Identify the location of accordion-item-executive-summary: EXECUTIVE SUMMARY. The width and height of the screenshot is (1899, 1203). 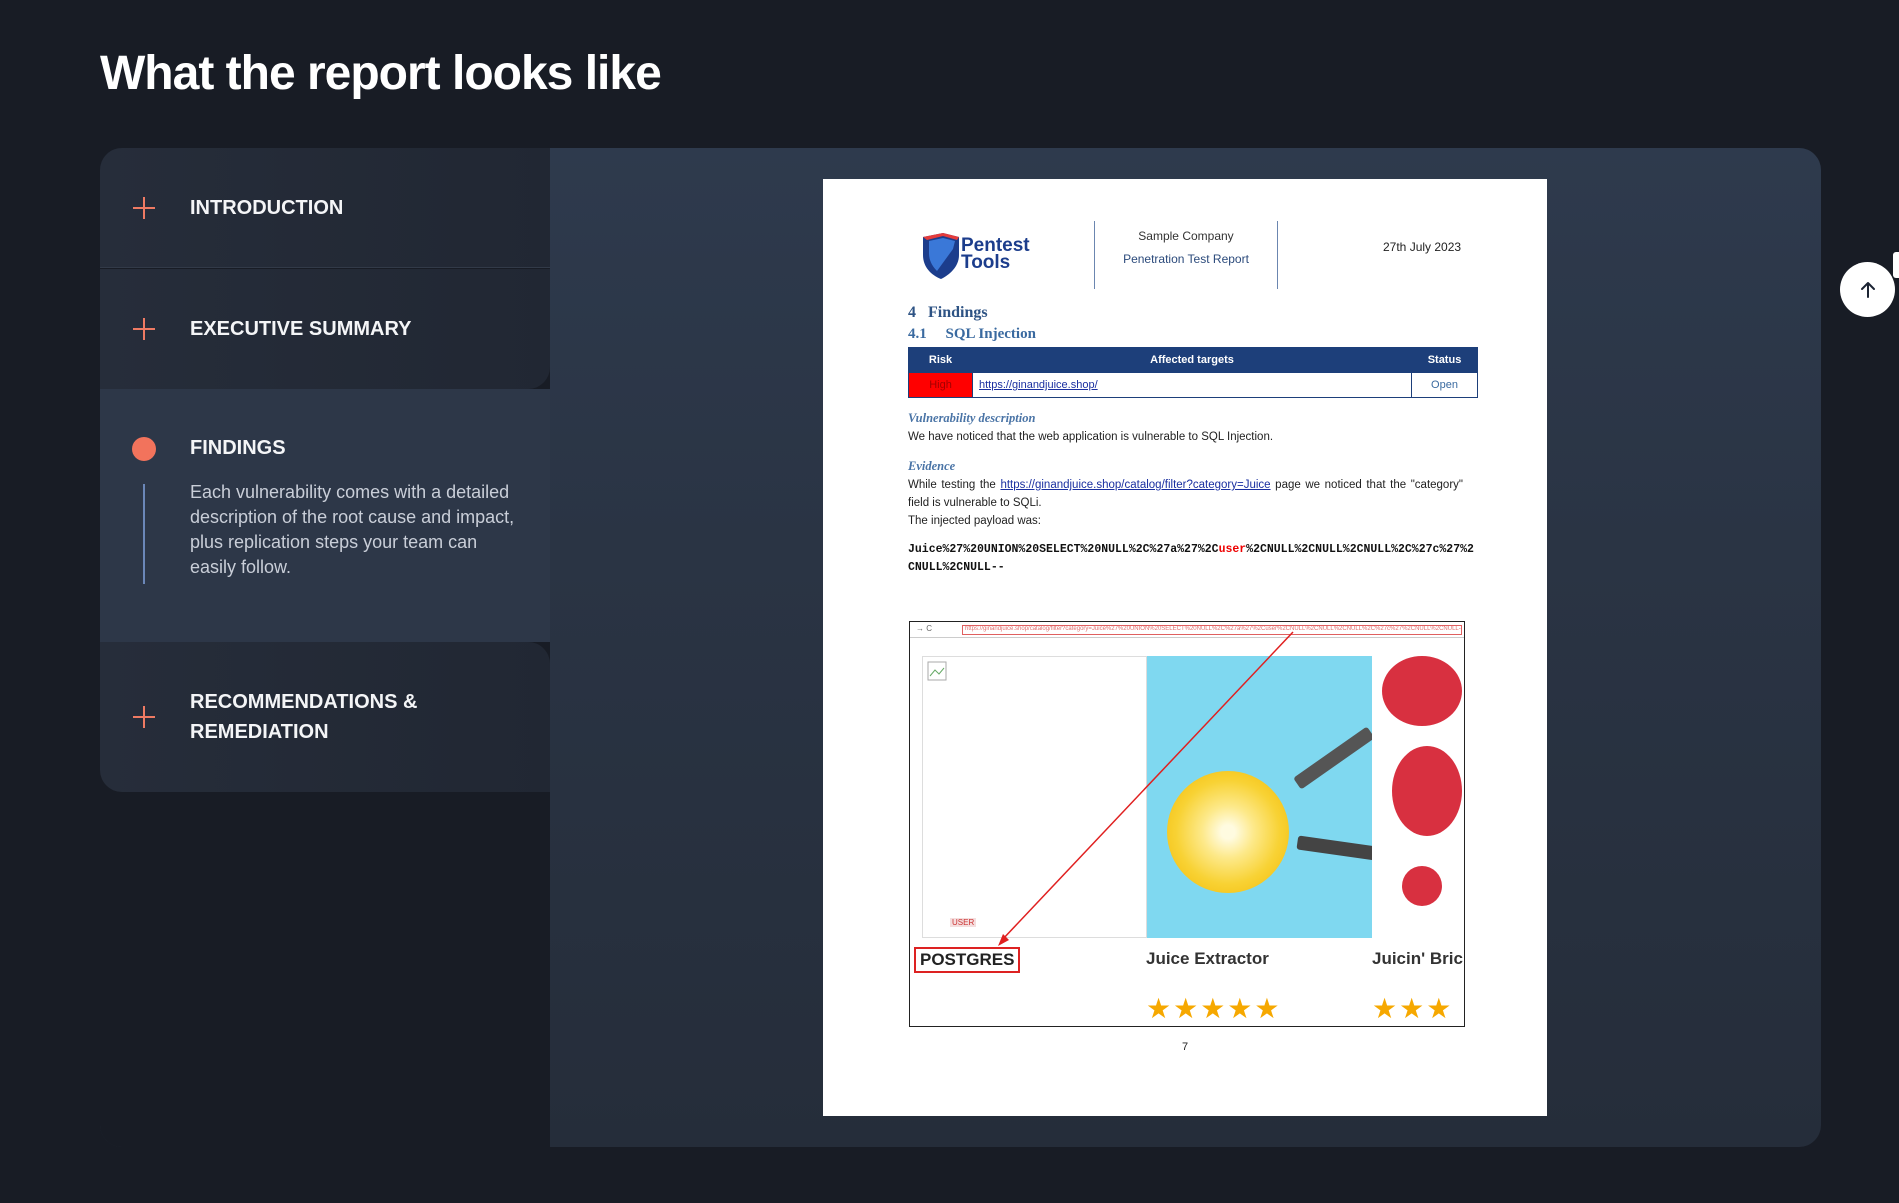
(325, 329).